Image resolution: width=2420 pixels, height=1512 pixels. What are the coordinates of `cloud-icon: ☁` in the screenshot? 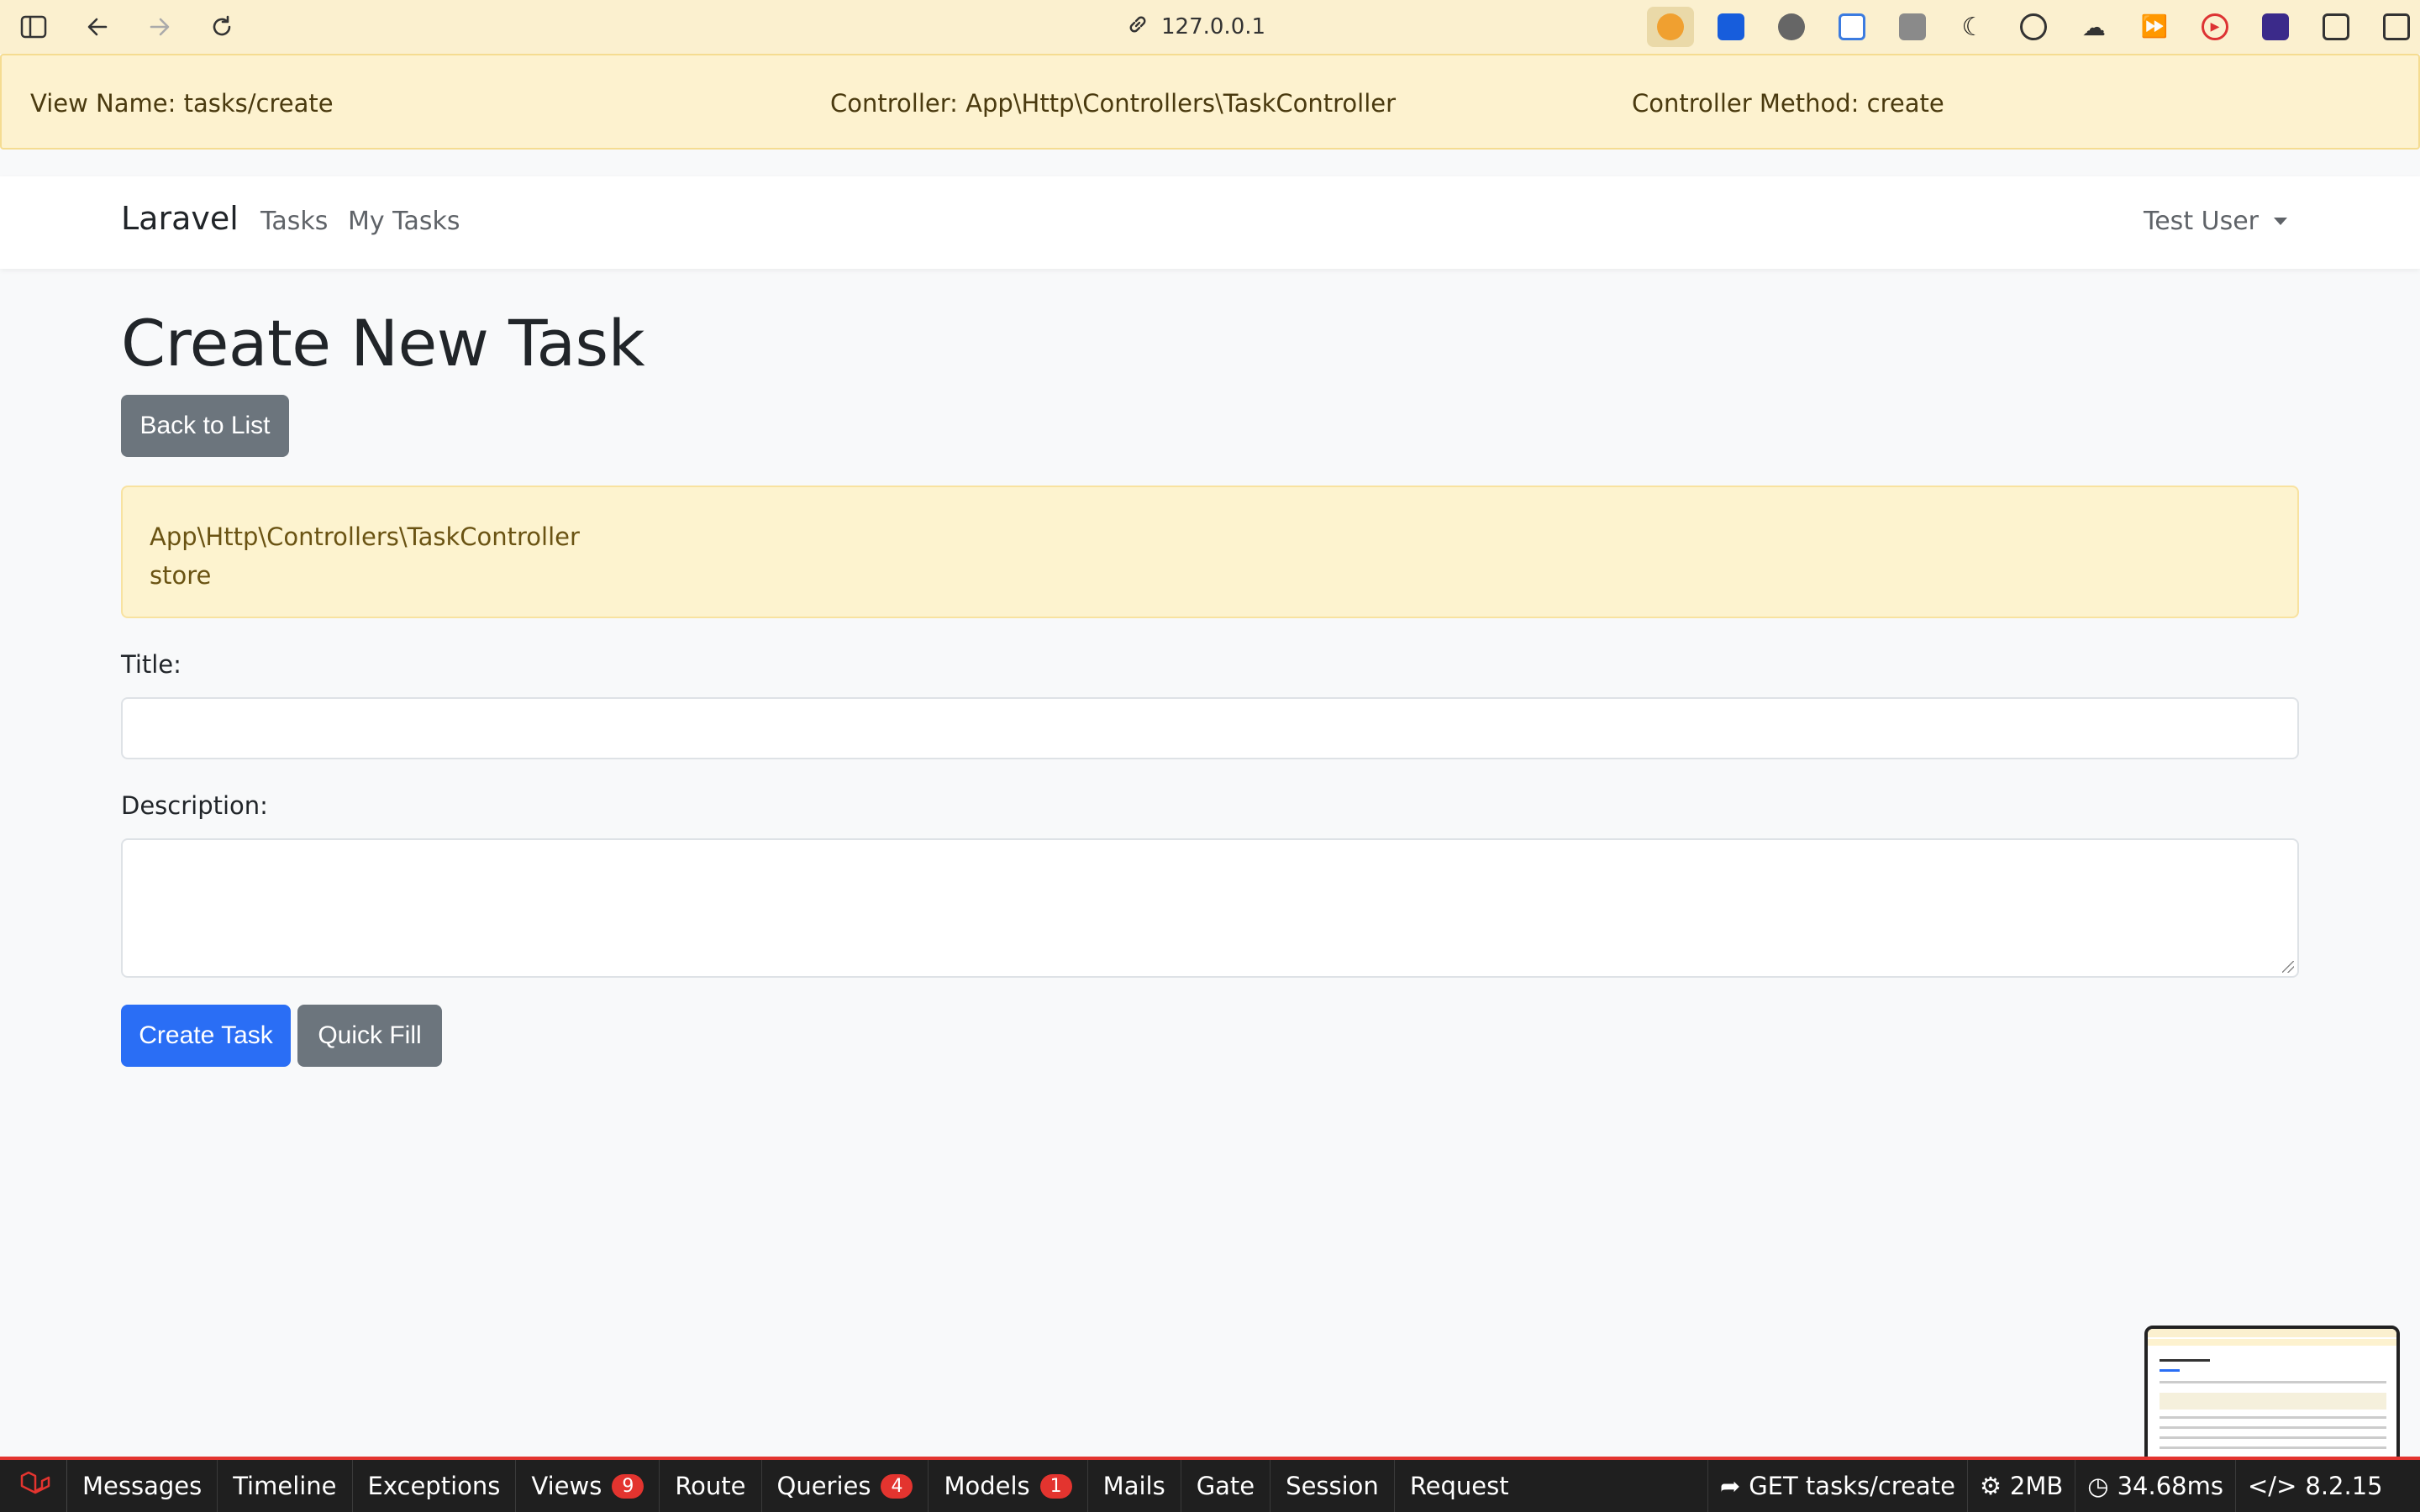 It's located at (2094, 27).